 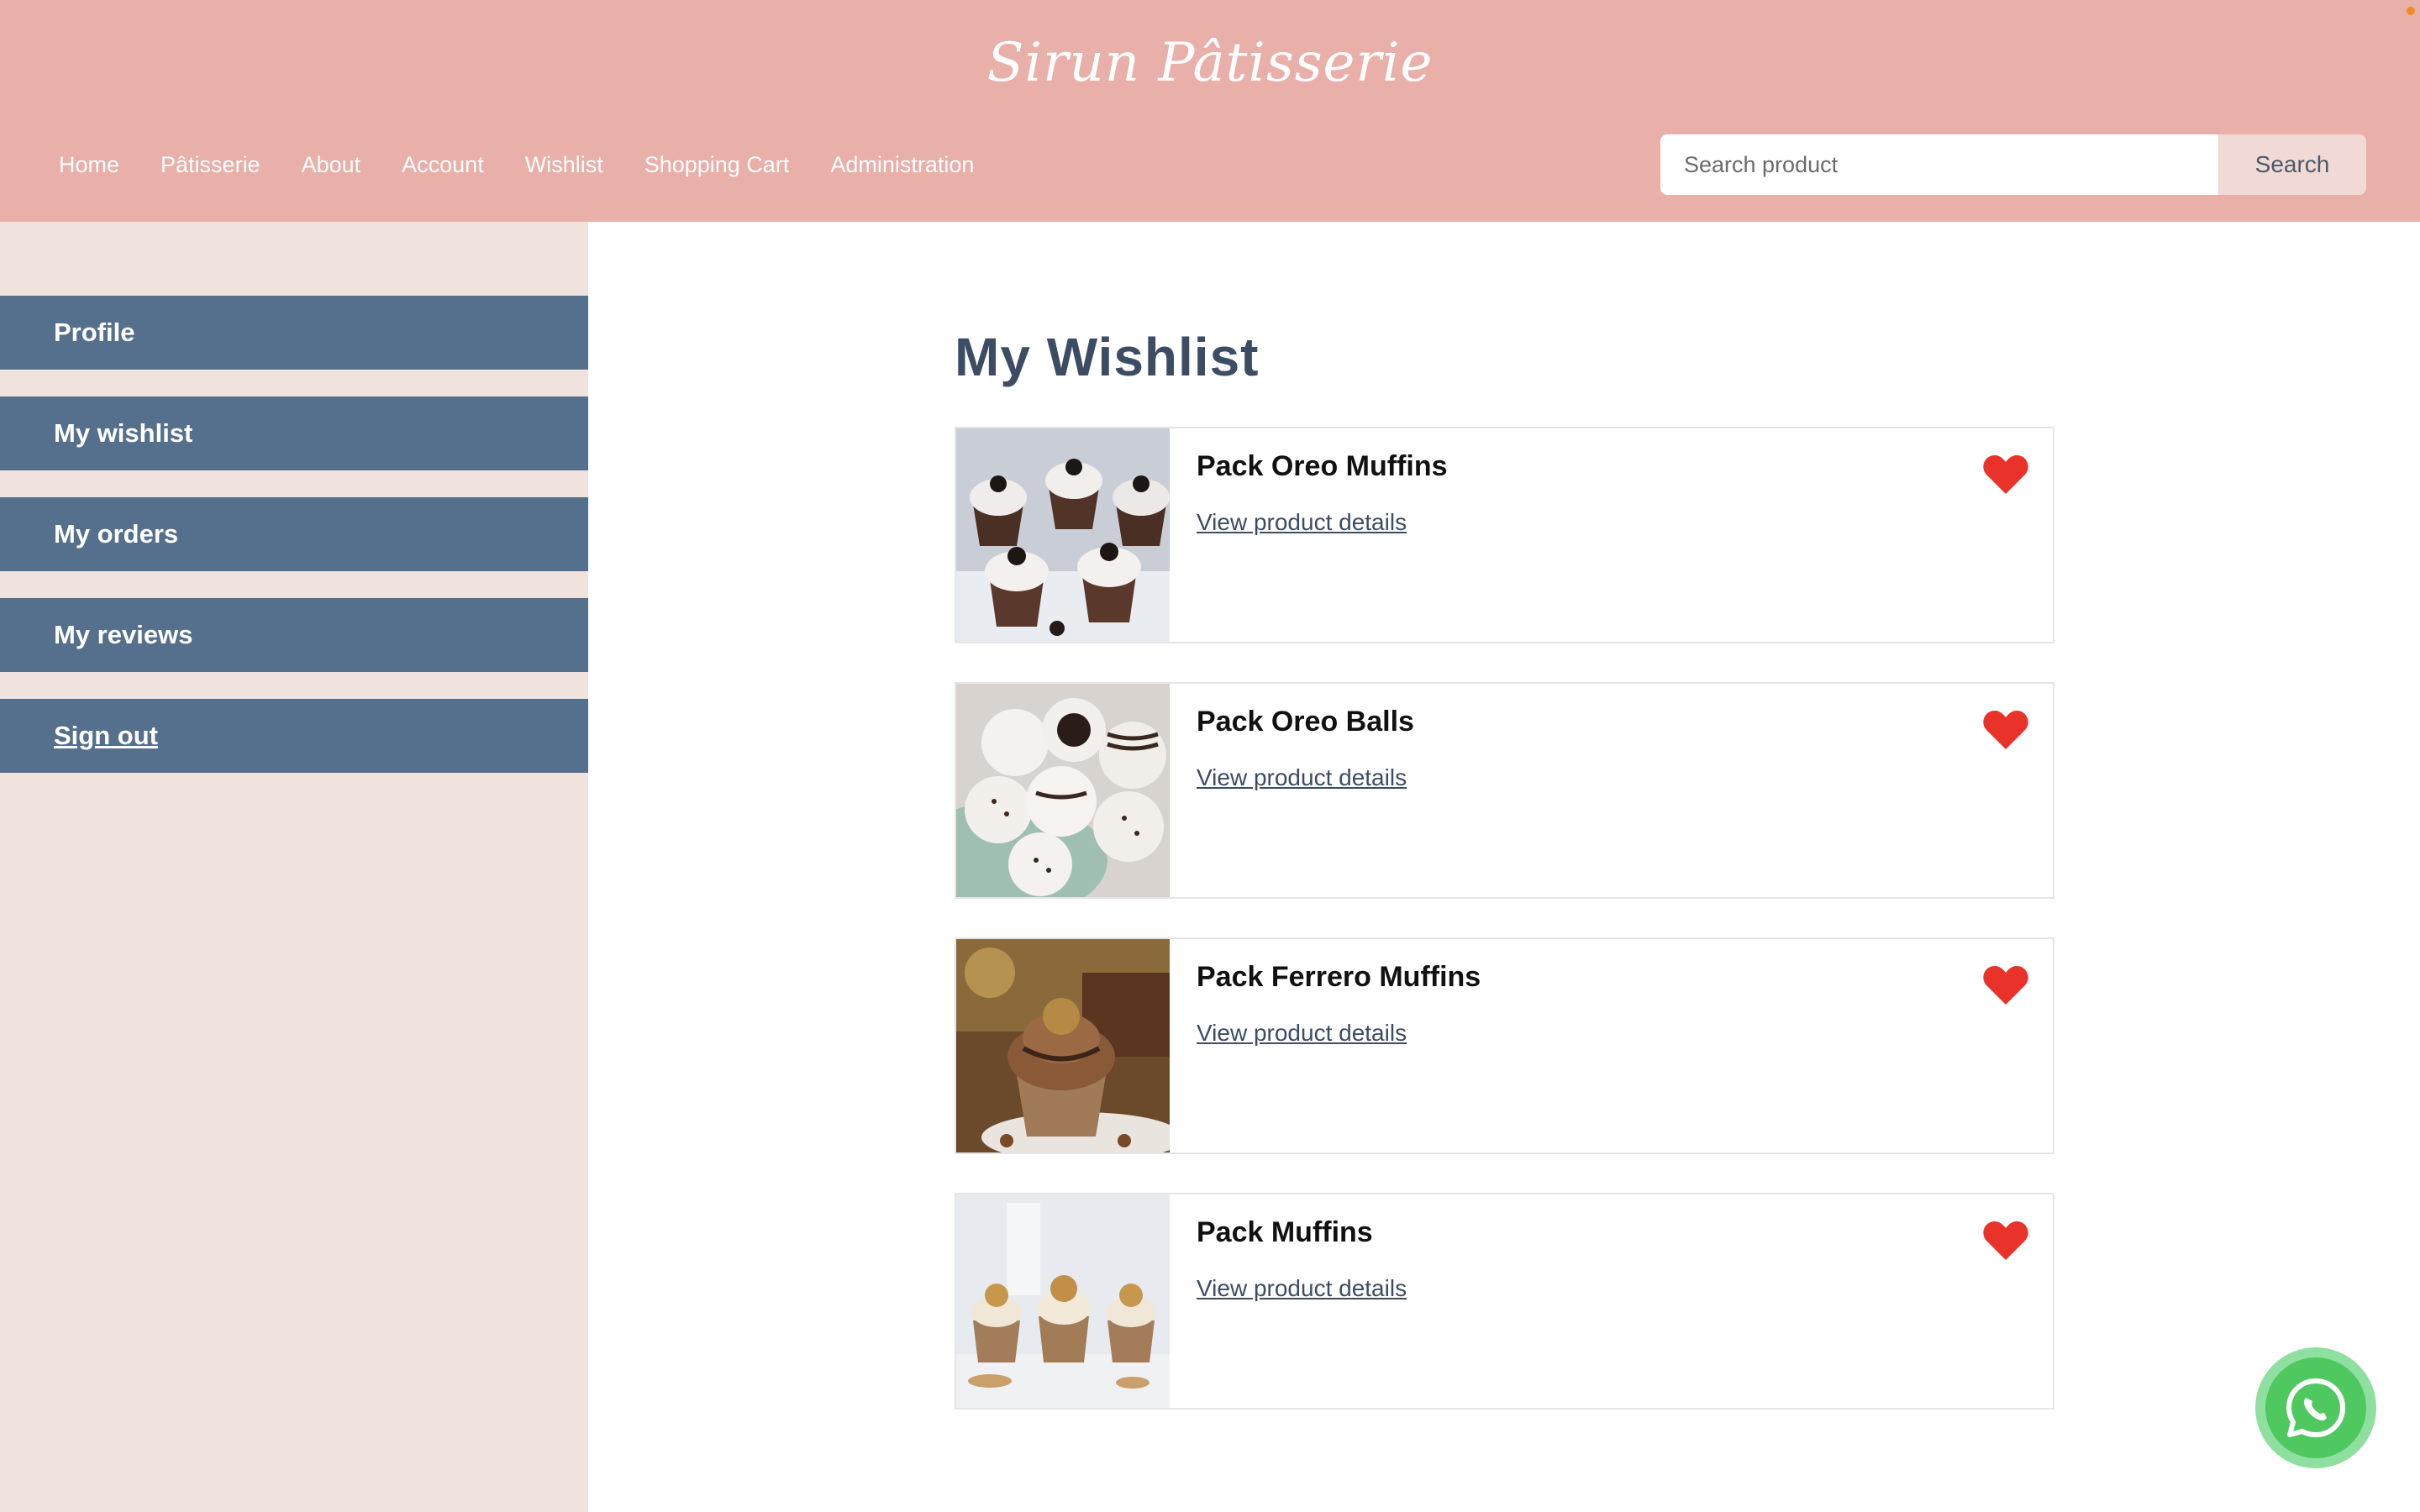 What do you see at coordinates (124, 433) in the screenshot?
I see `sidebar-item-label: My wishlist` at bounding box center [124, 433].